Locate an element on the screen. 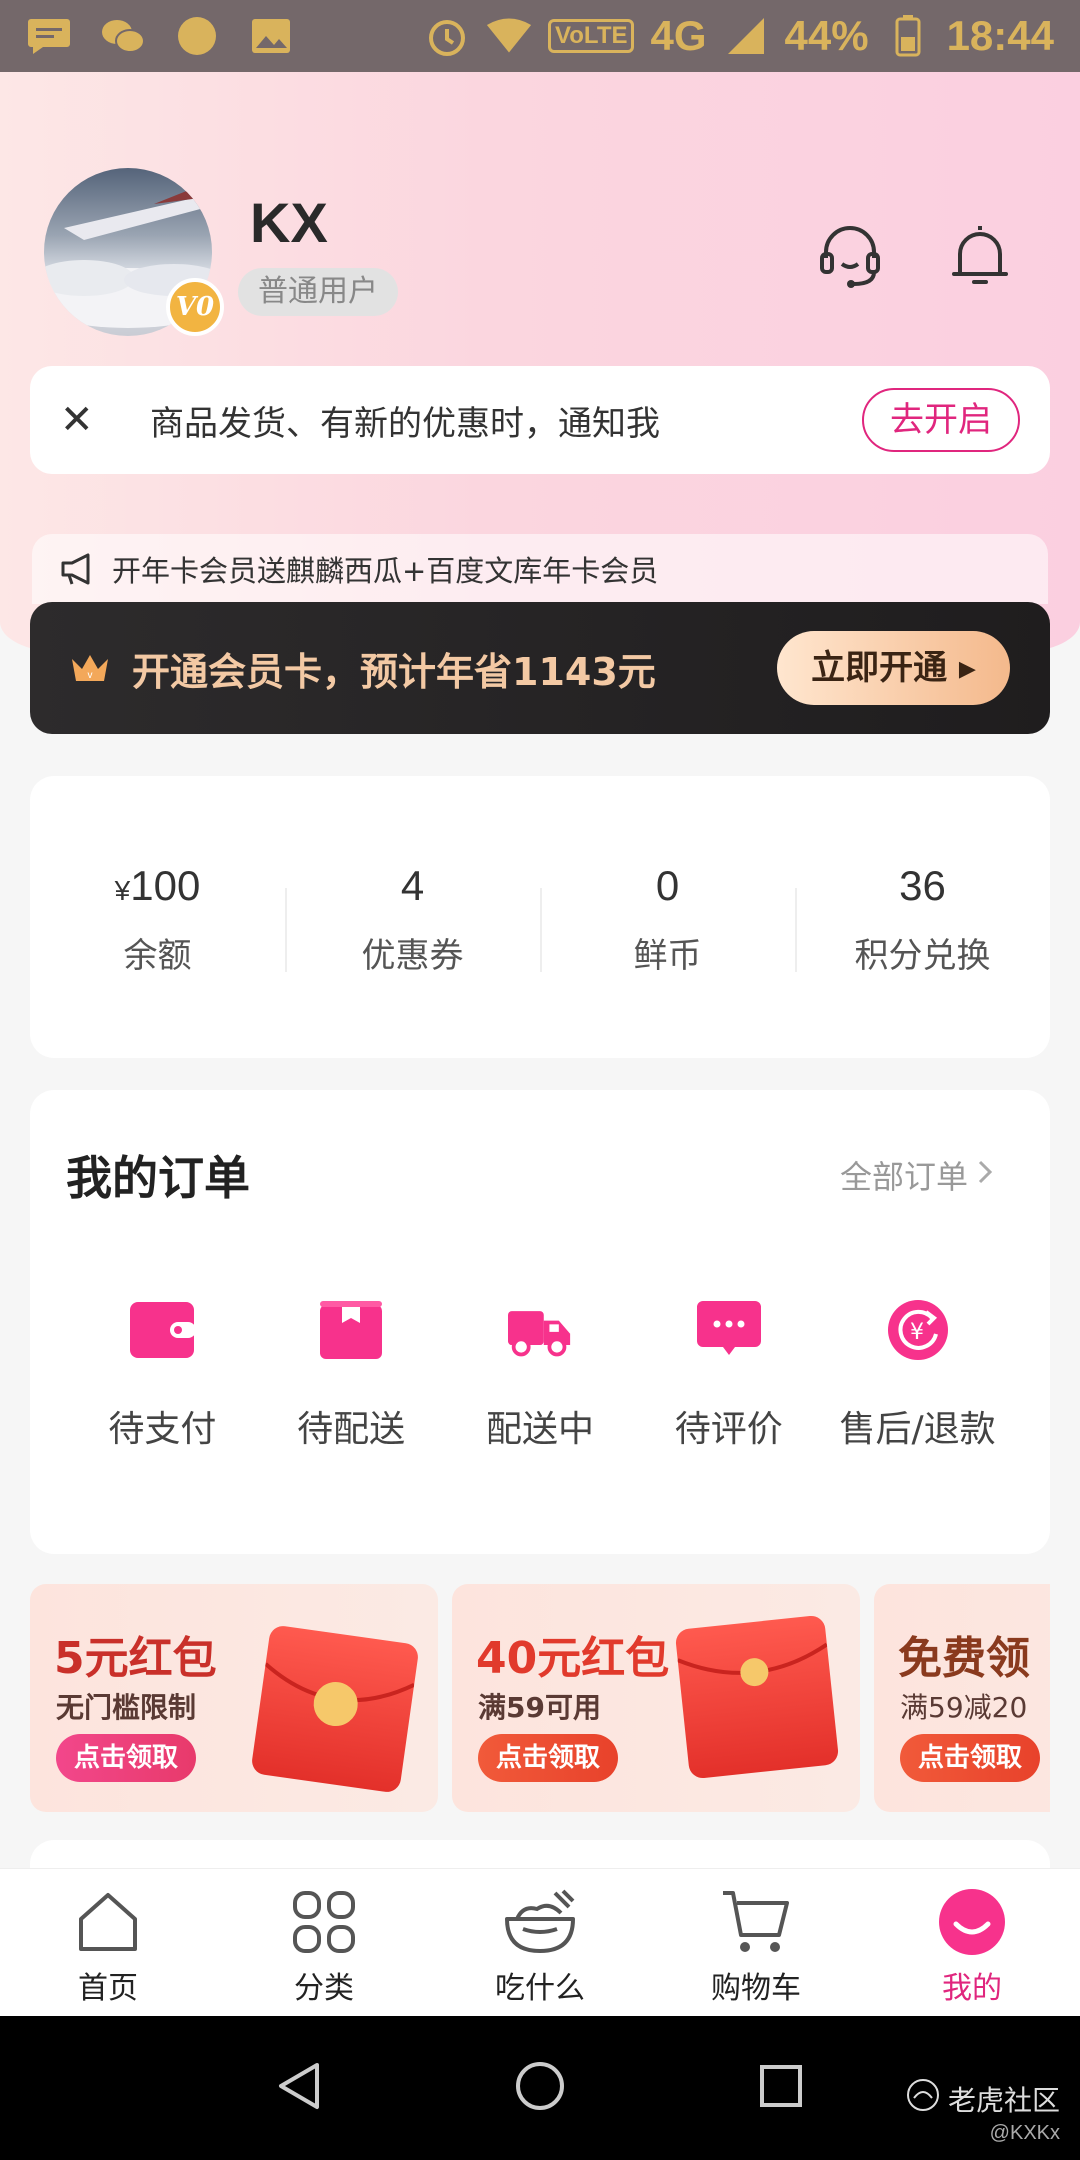 The height and width of the screenshot is (2160, 1080). tab-label: 吃什么 is located at coordinates (540, 1988).